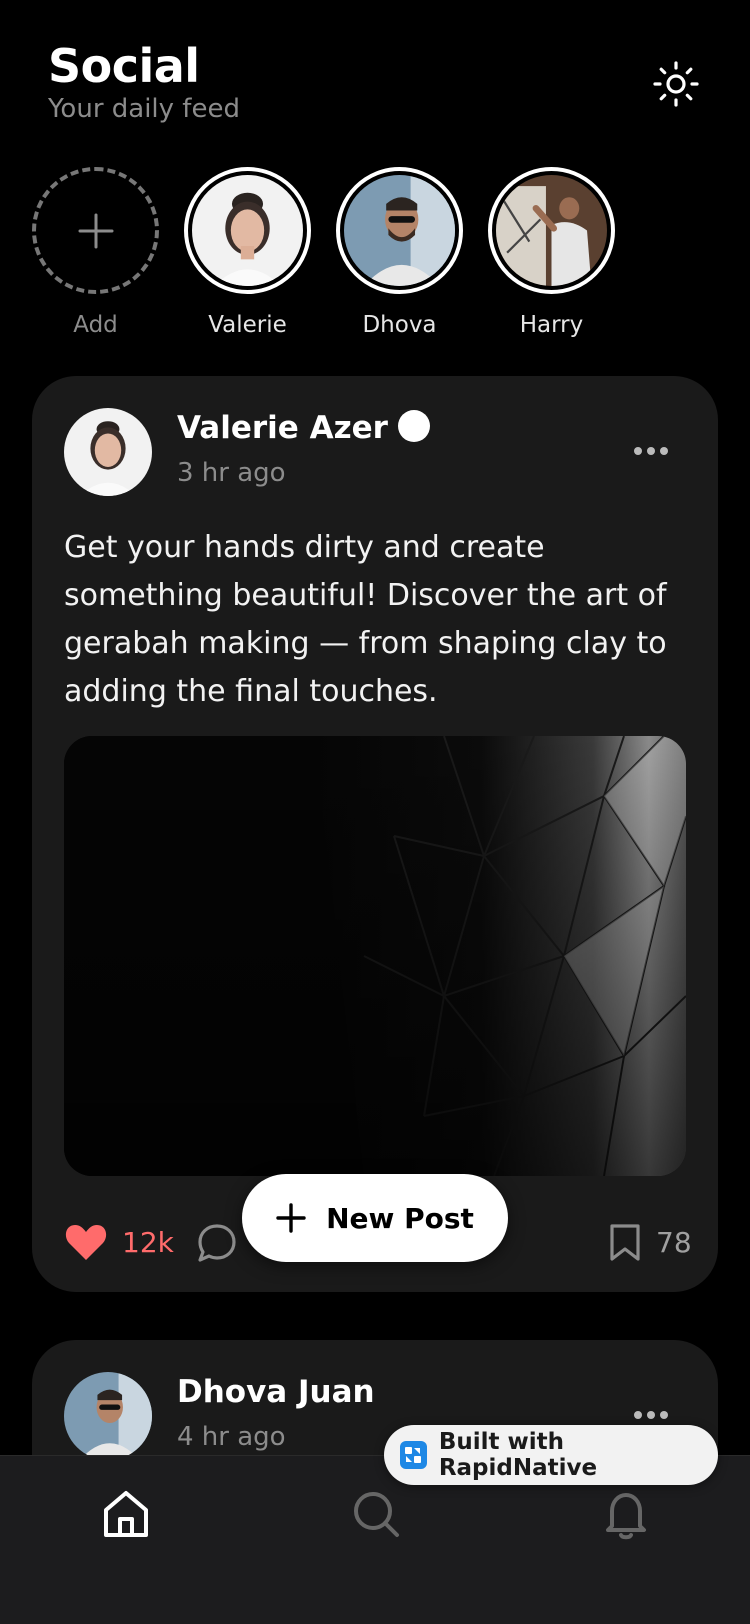 The height and width of the screenshot is (1624, 750). What do you see at coordinates (276, 1392) in the screenshot?
I see `author-name: Dhova Juan` at bounding box center [276, 1392].